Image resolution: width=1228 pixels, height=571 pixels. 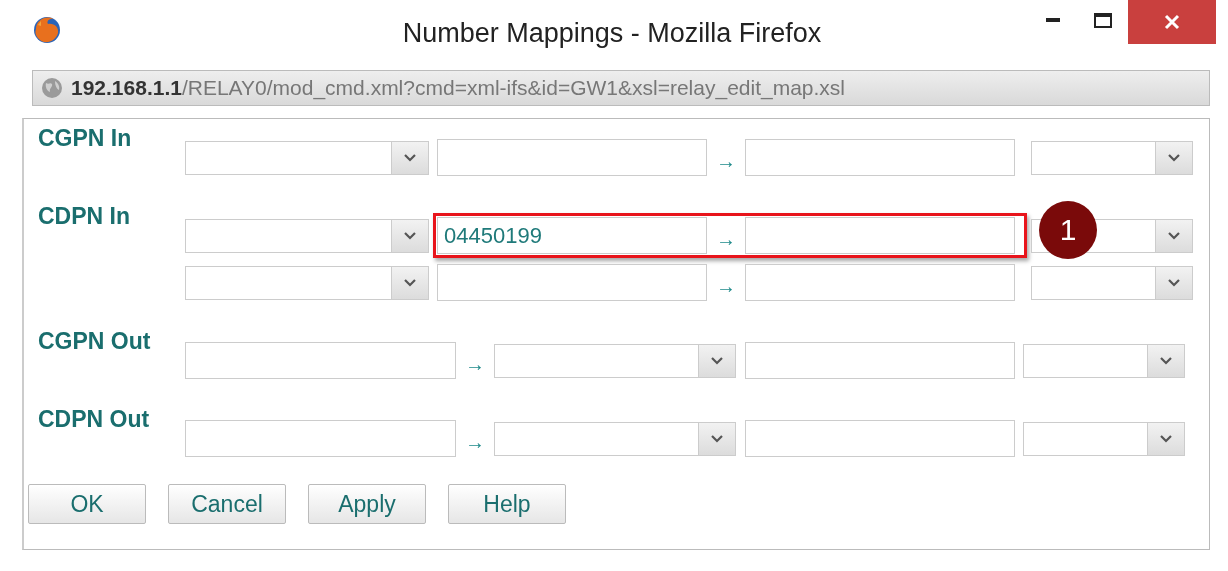 I want to click on section-label: CDPN In, so click(x=84, y=216).